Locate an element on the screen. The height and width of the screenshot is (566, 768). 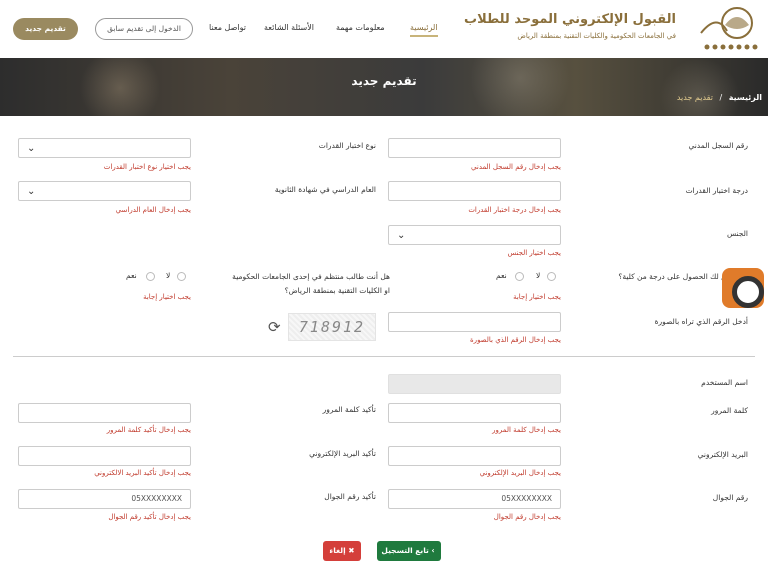
chevron-left-icon: ‹ is located at coordinates (433, 550).